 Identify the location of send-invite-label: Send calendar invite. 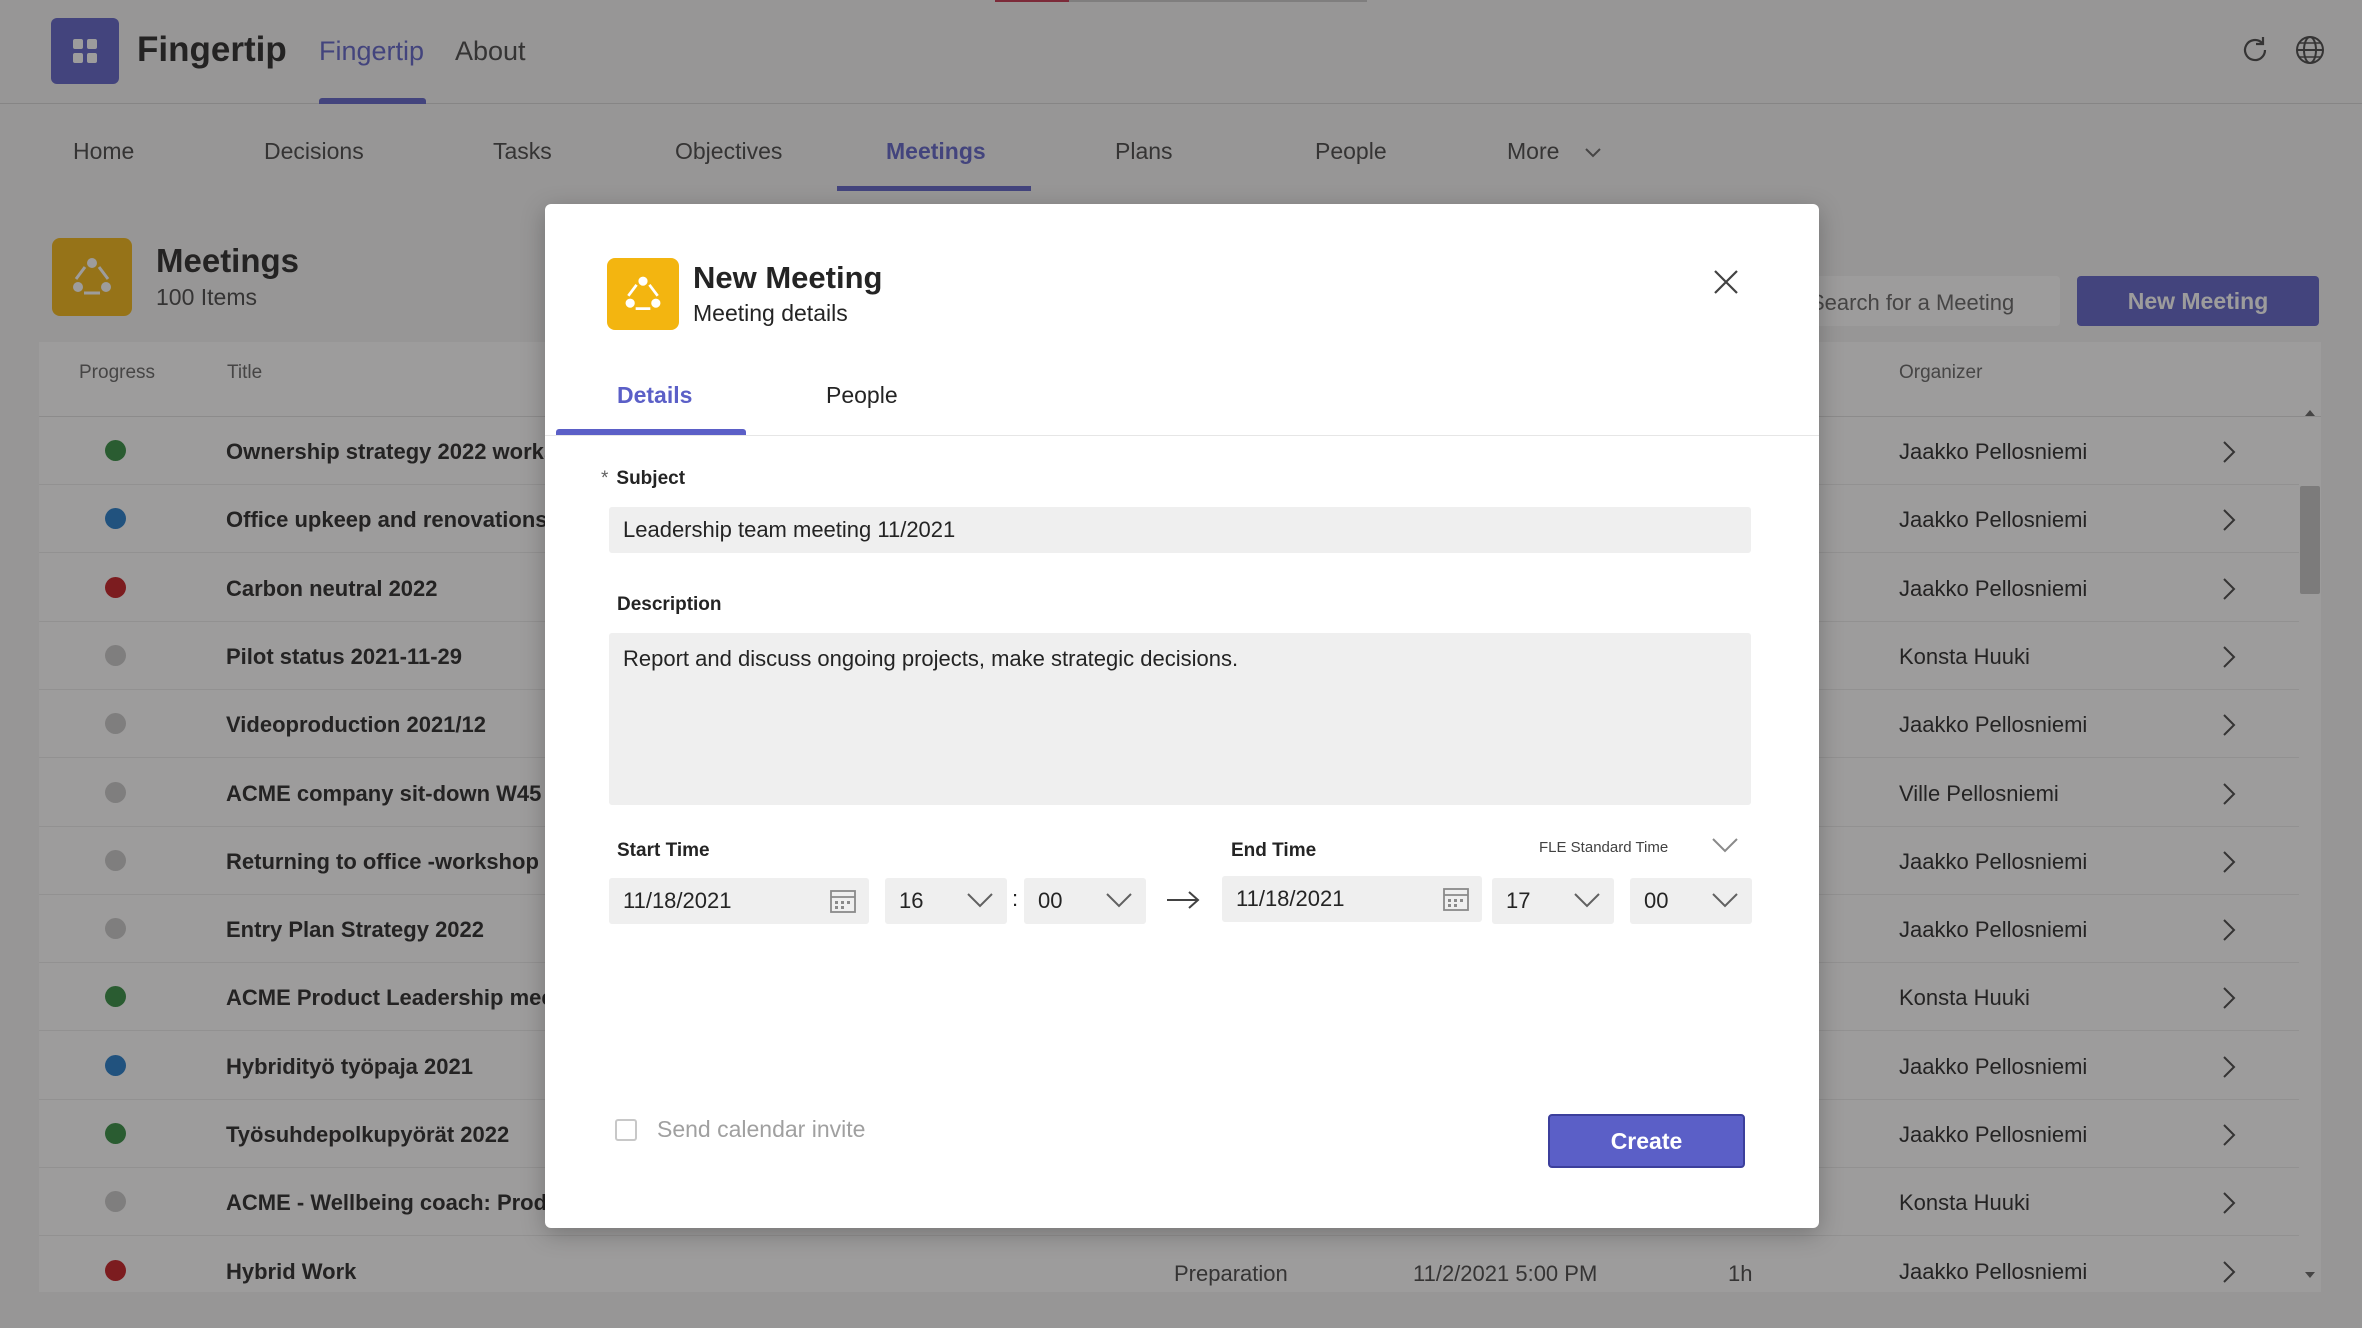
(761, 1129).